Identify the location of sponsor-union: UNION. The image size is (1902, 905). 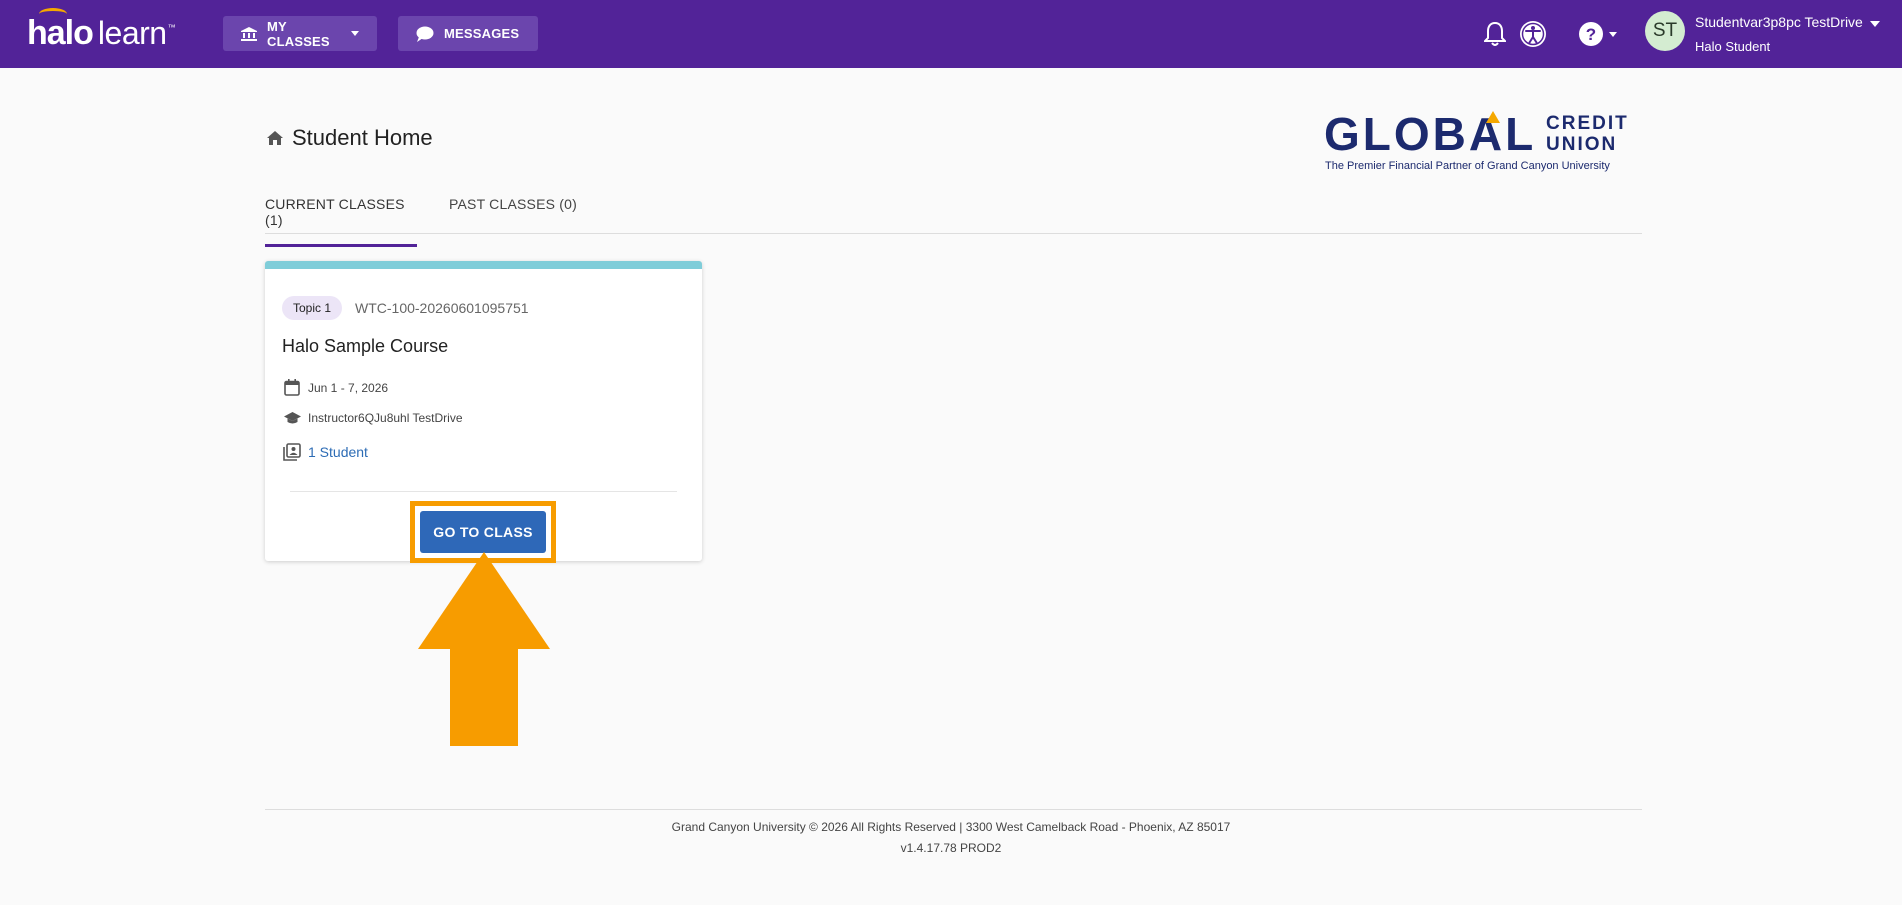
(1582, 144).